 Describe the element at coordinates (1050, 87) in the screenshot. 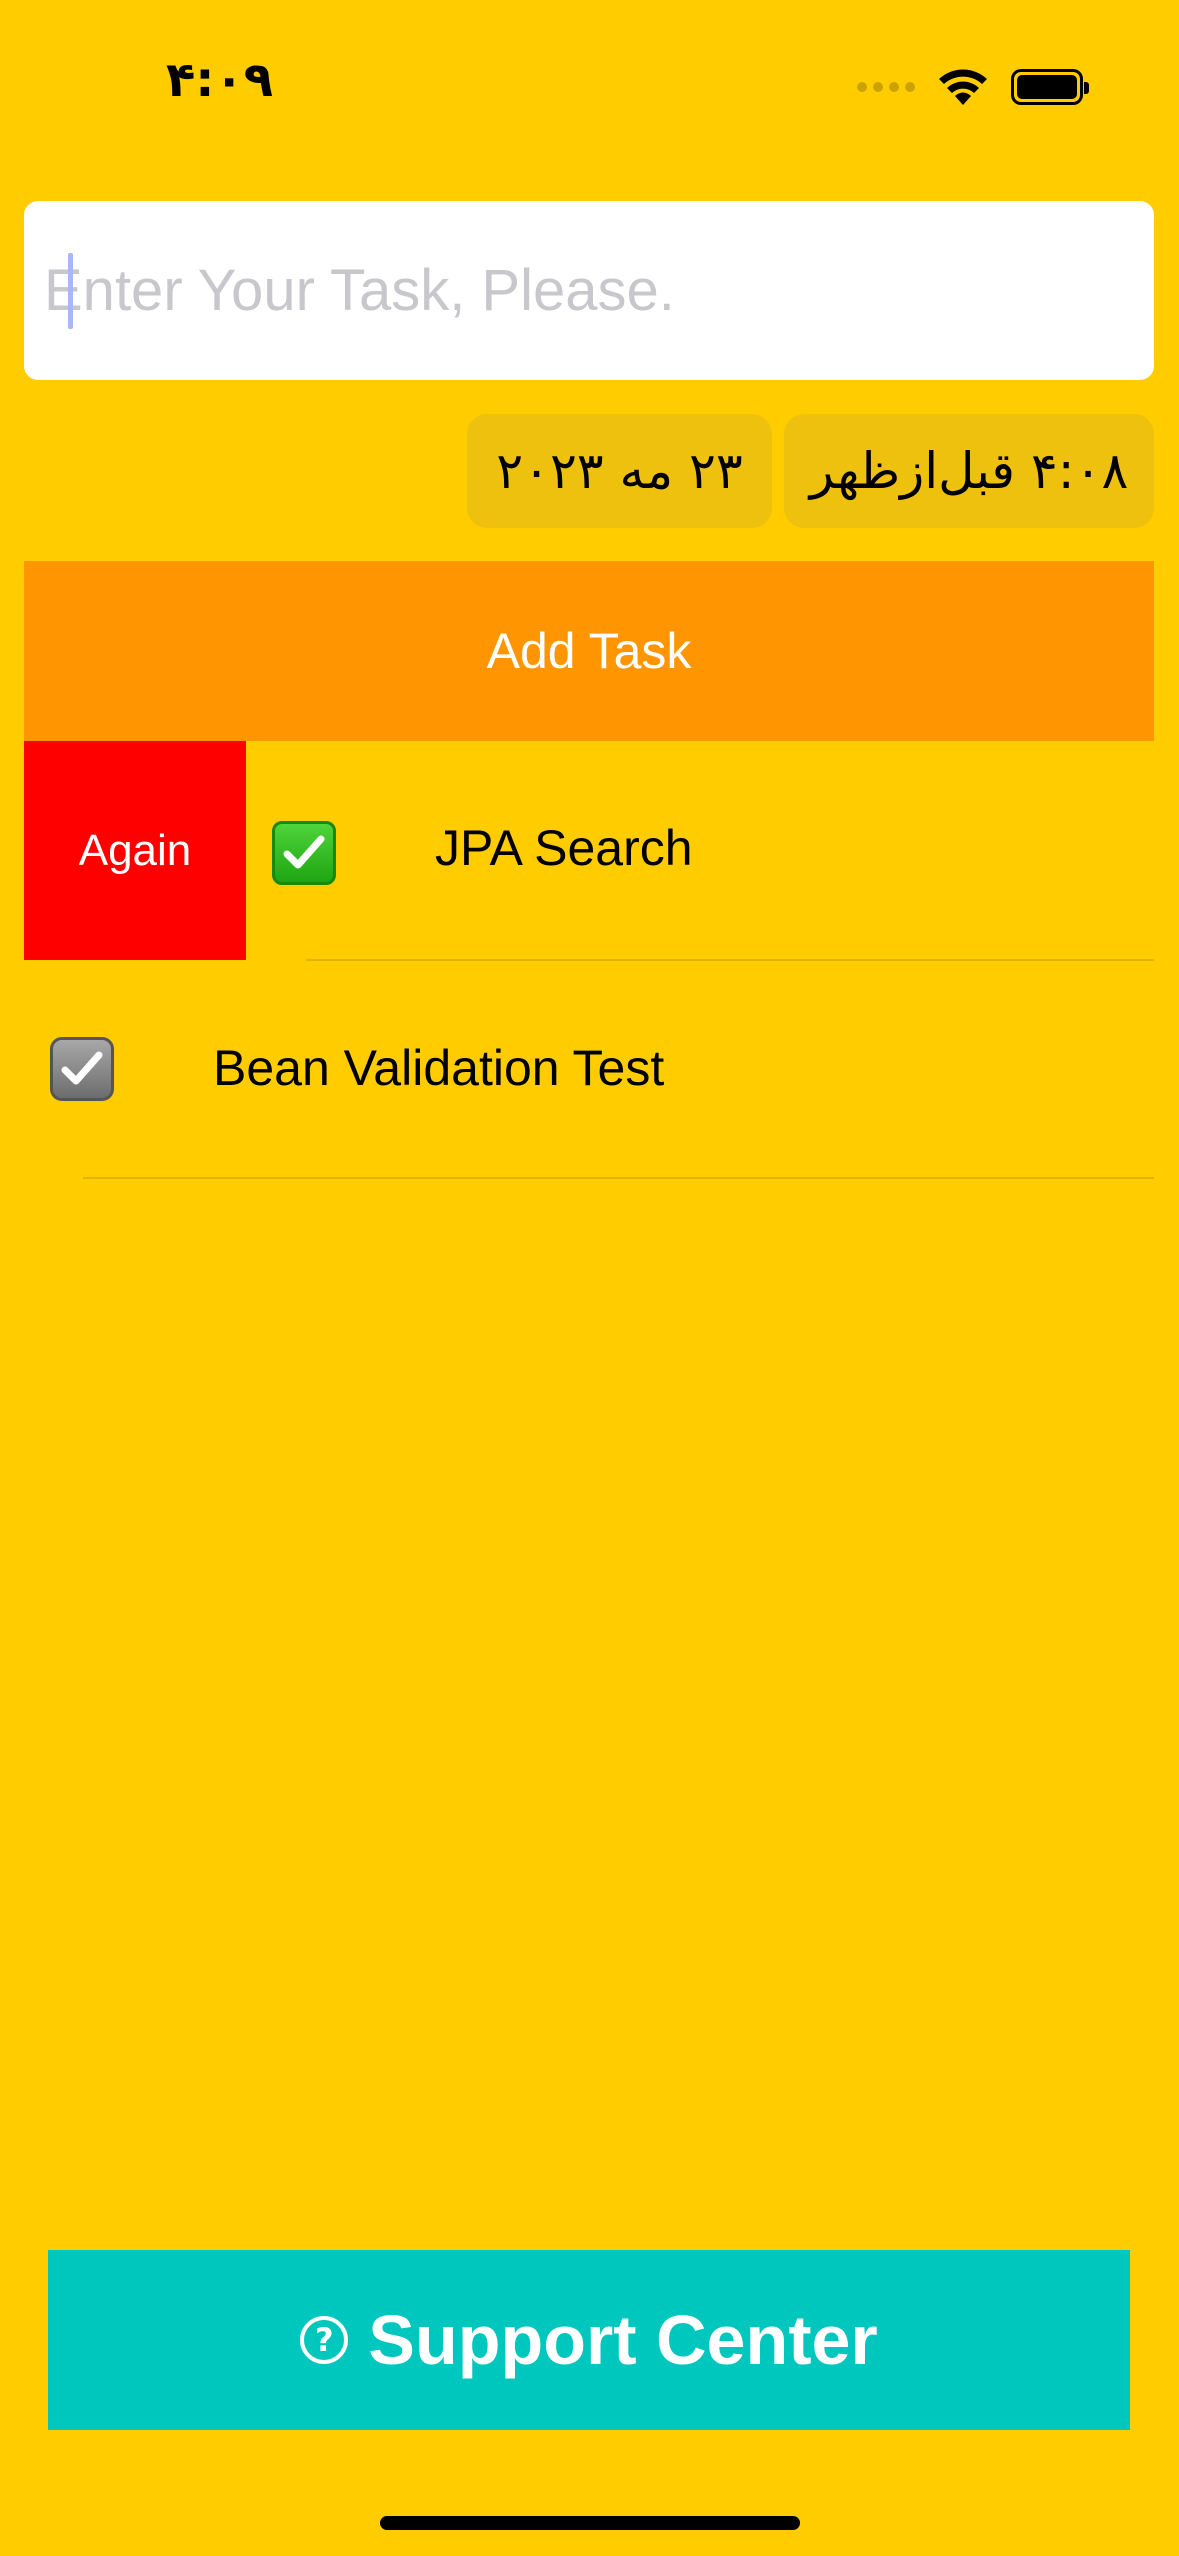

I see `battery-icon` at that location.